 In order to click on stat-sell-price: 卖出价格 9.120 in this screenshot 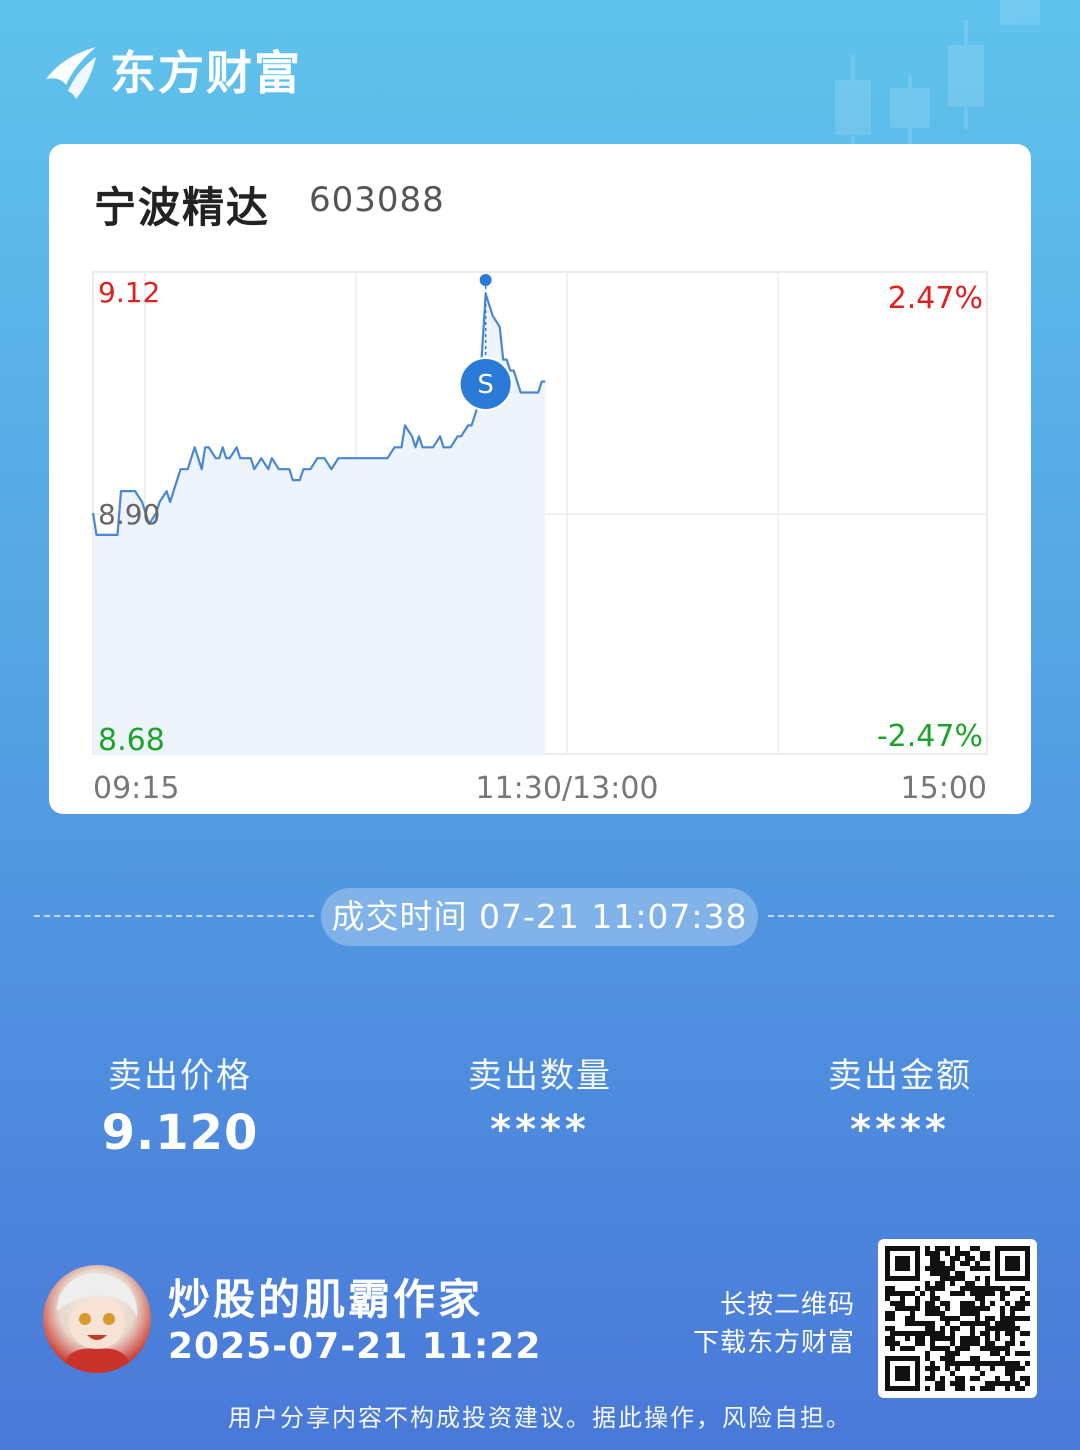, I will do `click(180, 1104)`.